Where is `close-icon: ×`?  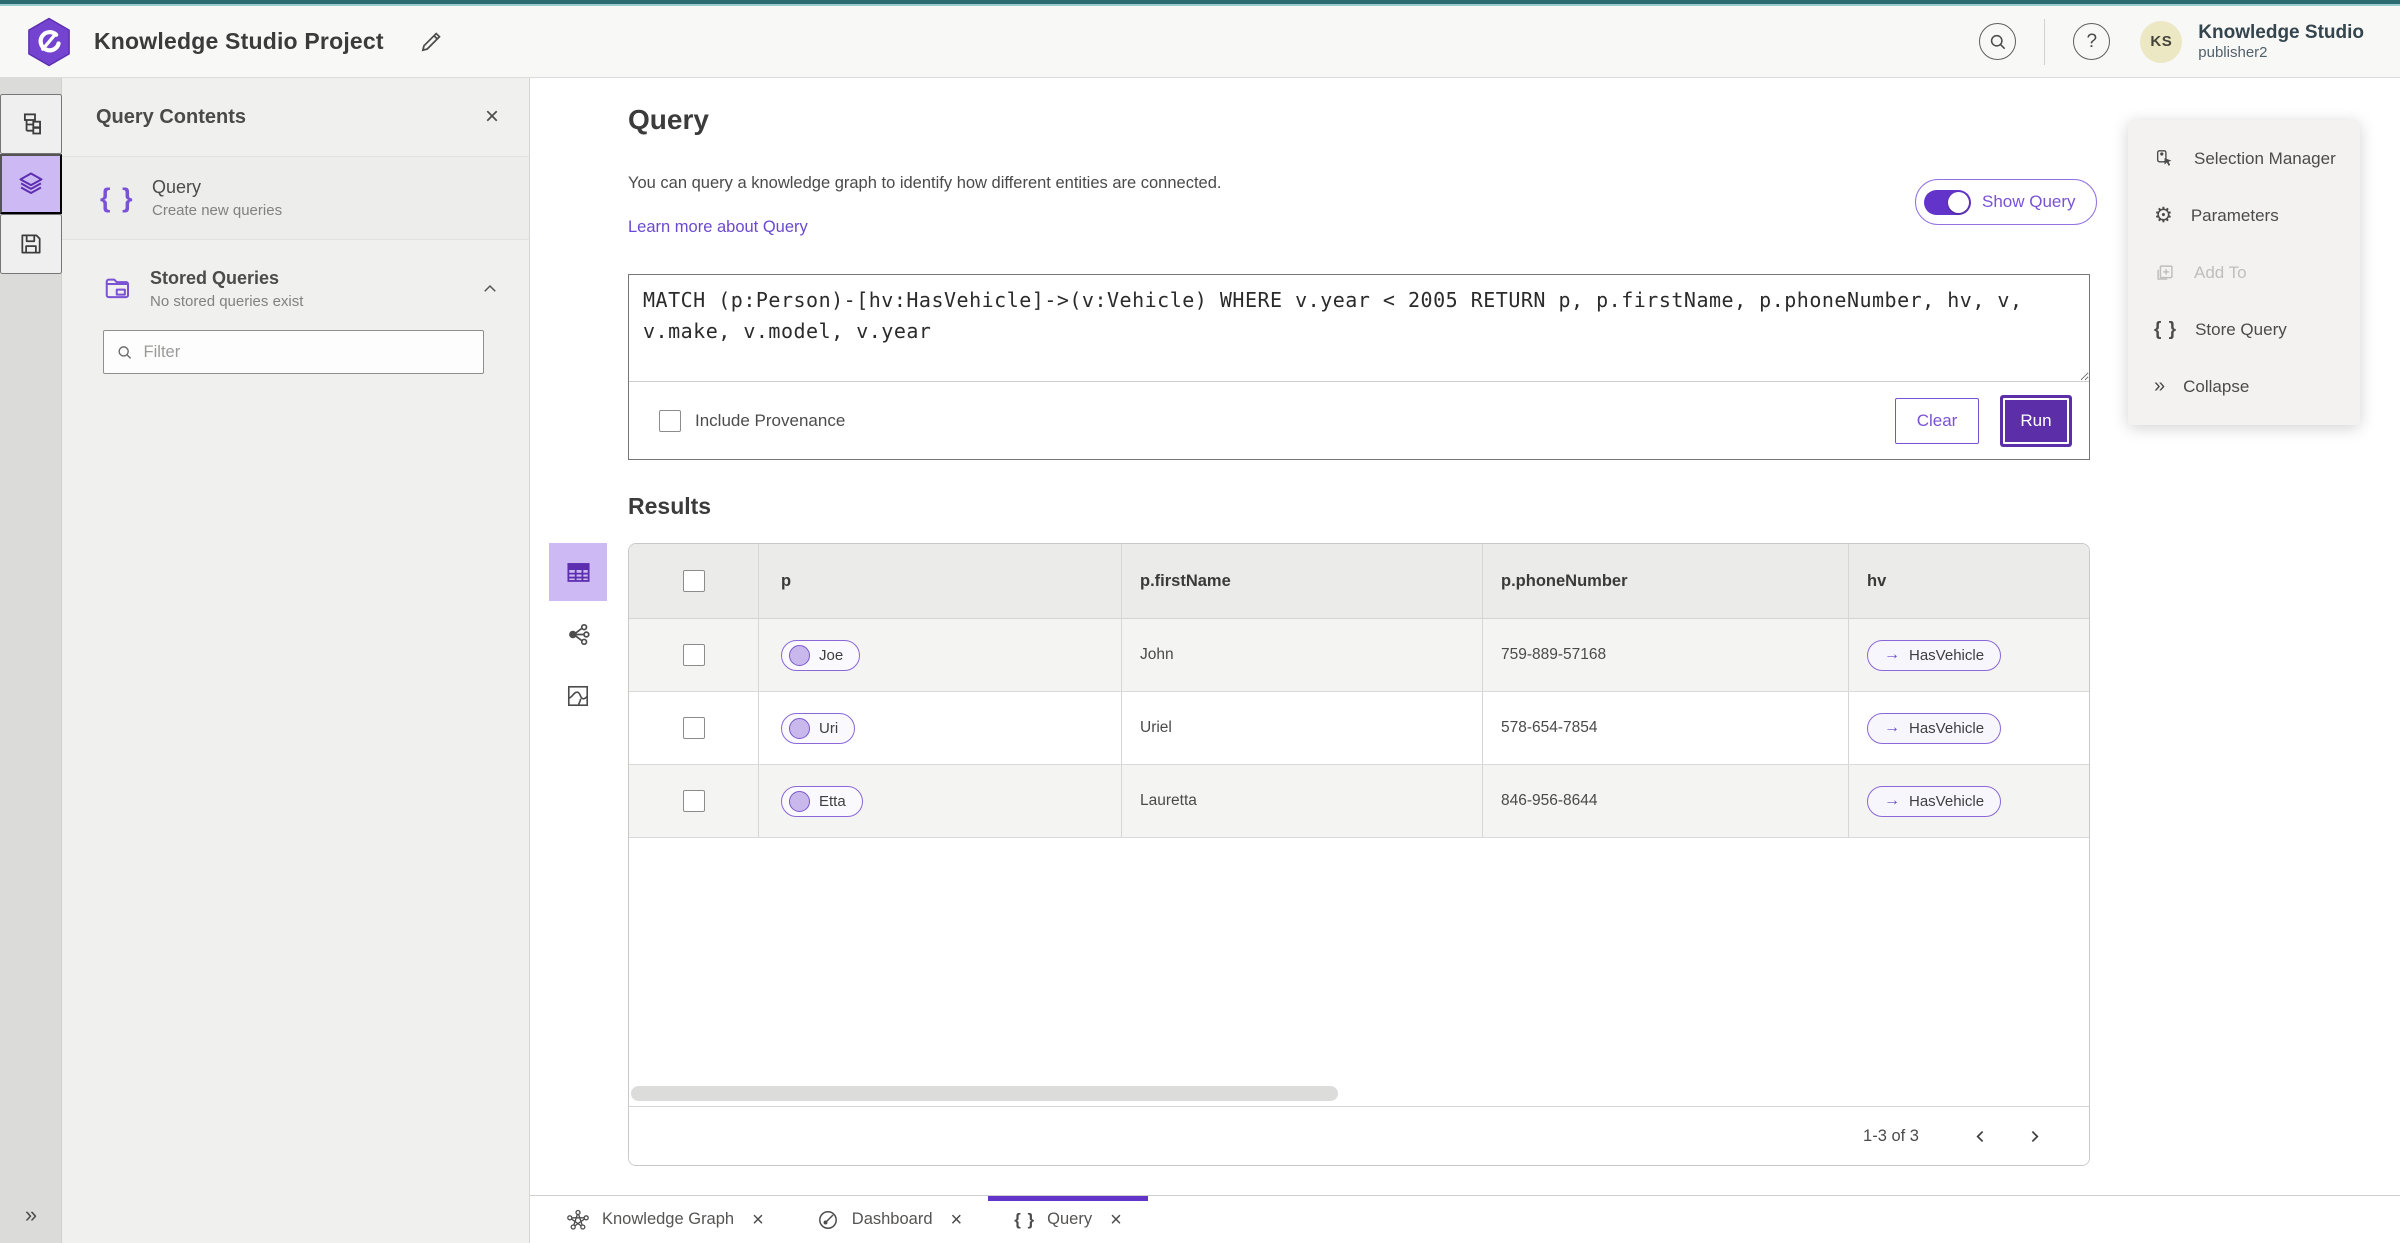
close-icon: × is located at coordinates (491, 116).